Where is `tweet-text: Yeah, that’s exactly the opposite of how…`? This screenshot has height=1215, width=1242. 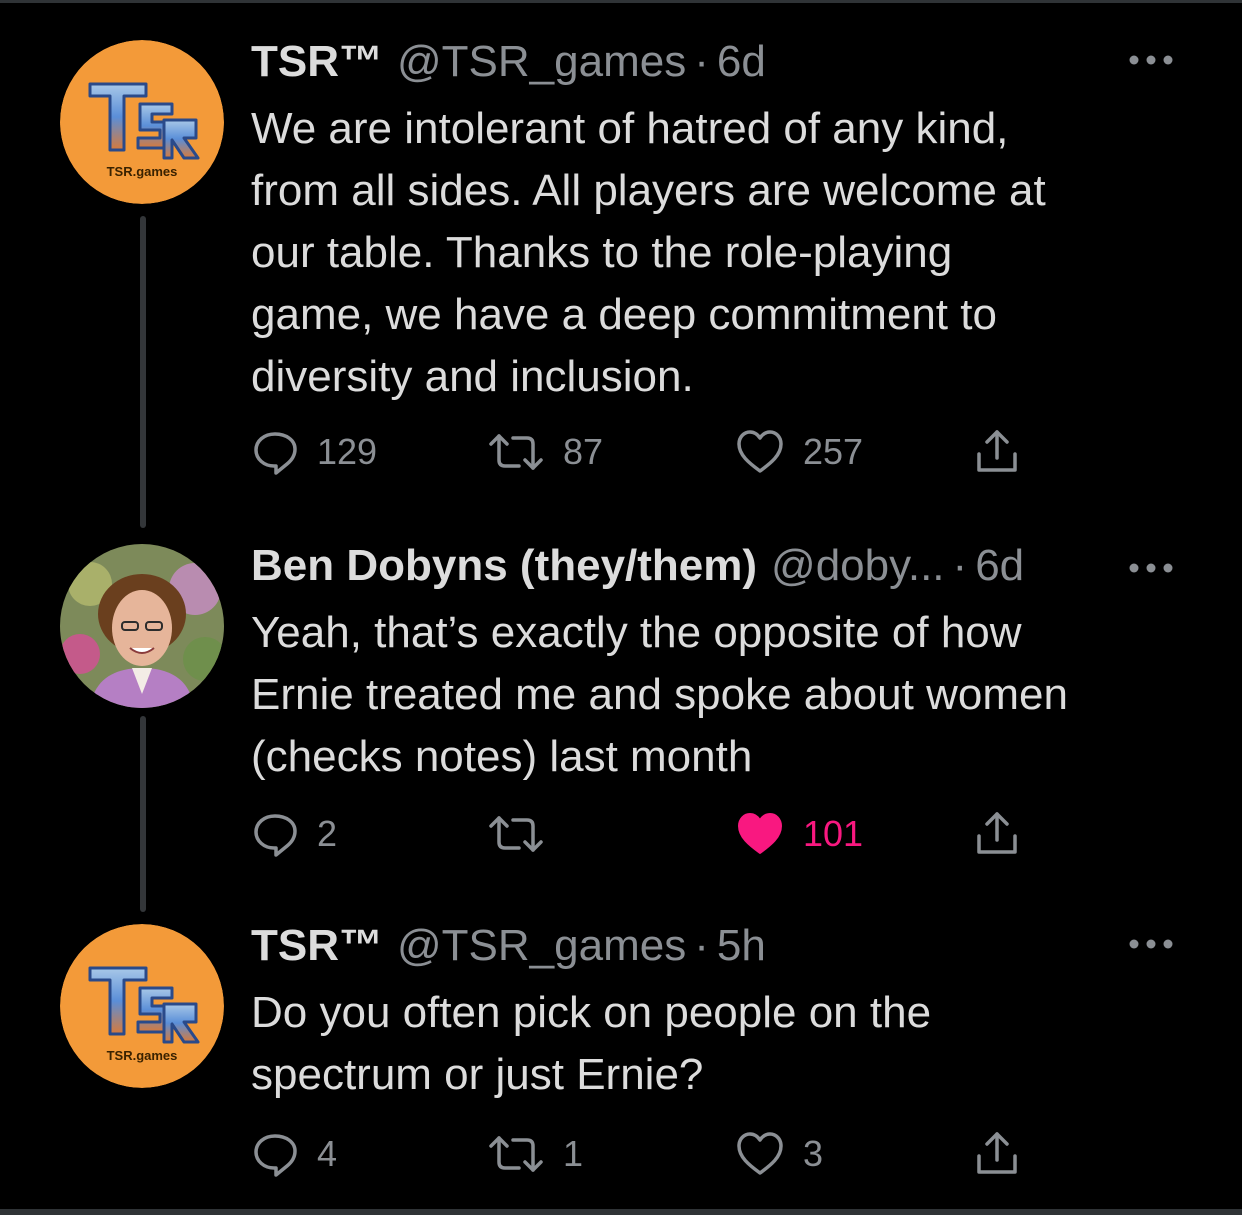 tweet-text: Yeah, that’s exactly the opposite of how… is located at coordinates (659, 694).